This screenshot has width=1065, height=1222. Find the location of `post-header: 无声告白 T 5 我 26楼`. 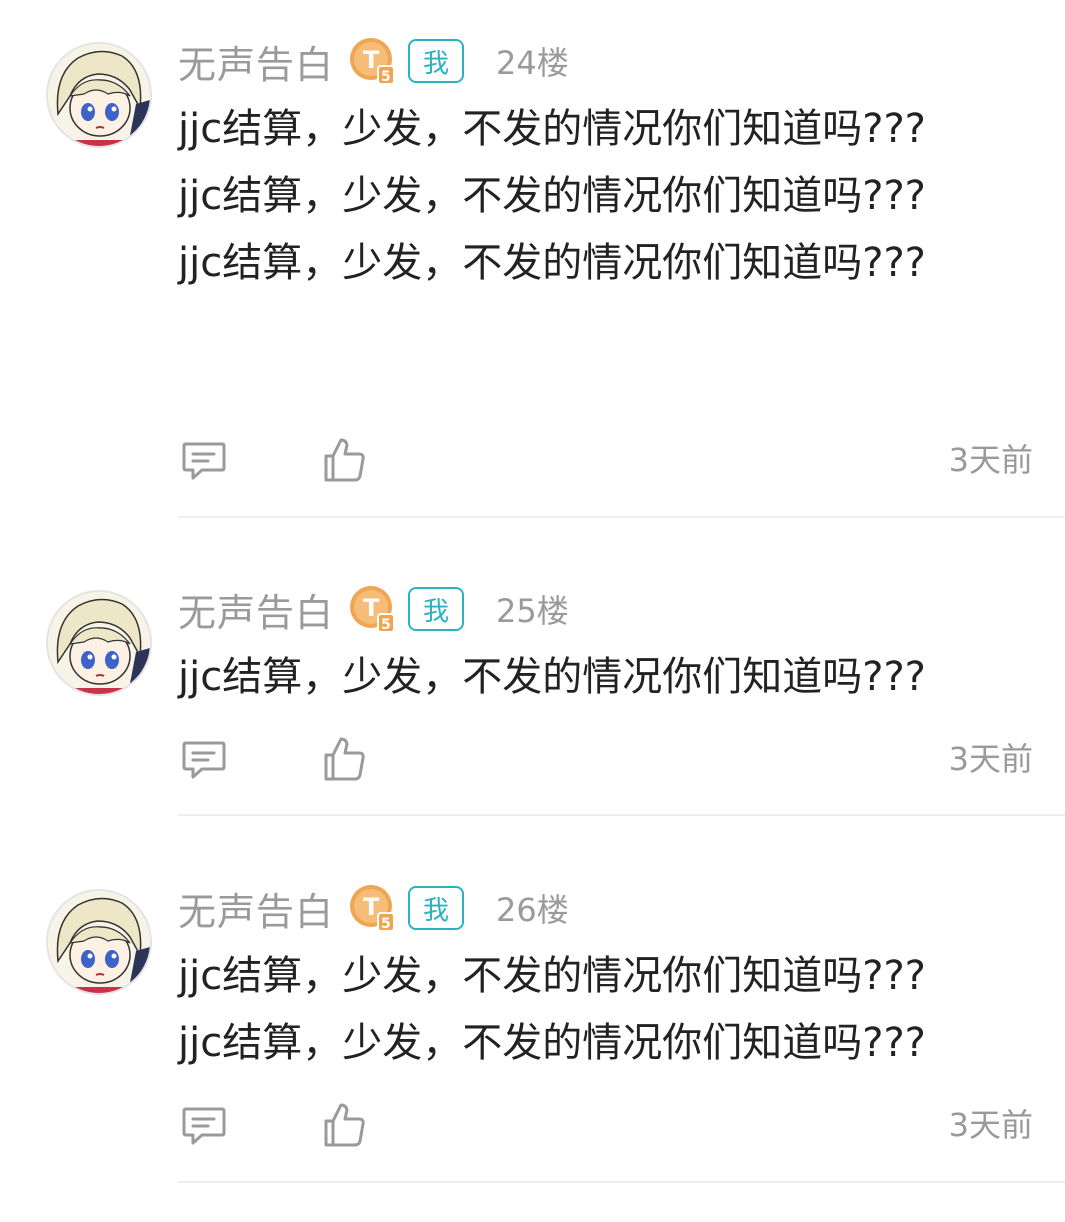

post-header: 无声告白 T 5 我 26楼 is located at coordinates (373, 908).